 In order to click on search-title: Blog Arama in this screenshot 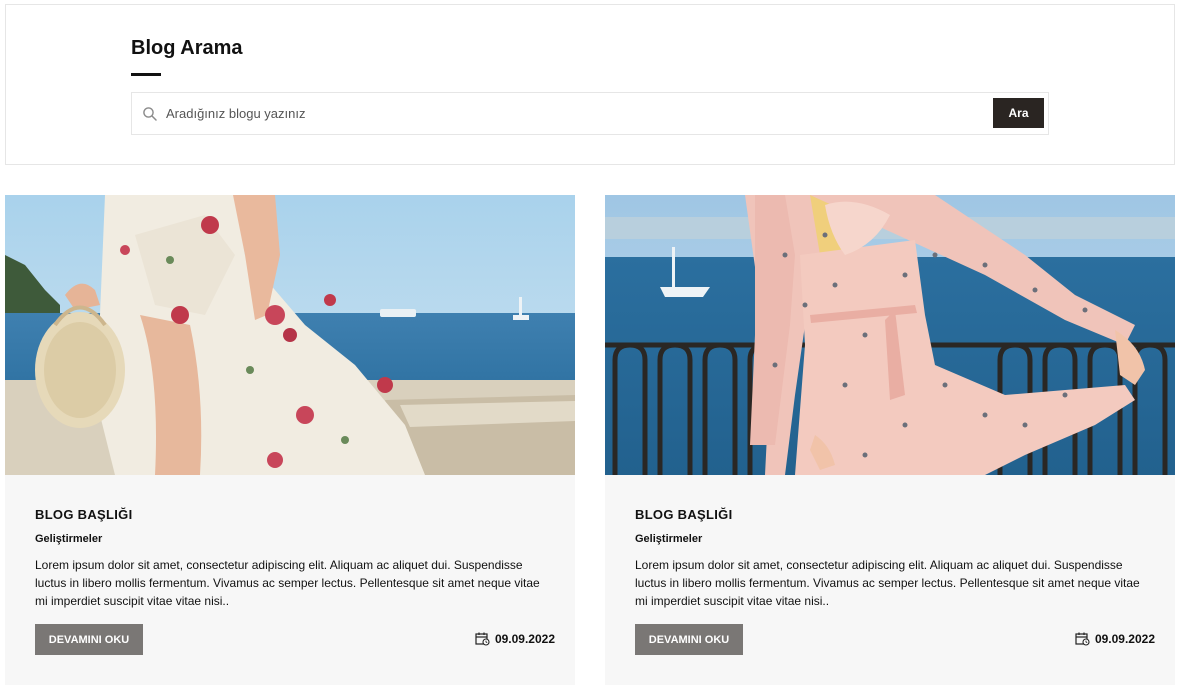, I will do `click(187, 48)`.